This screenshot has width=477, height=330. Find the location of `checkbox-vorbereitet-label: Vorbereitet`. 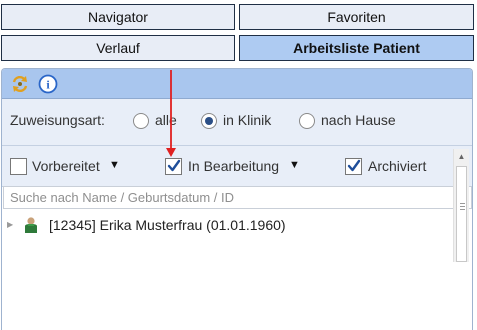

checkbox-vorbereitet-label: Vorbereitet is located at coordinates (66, 166).